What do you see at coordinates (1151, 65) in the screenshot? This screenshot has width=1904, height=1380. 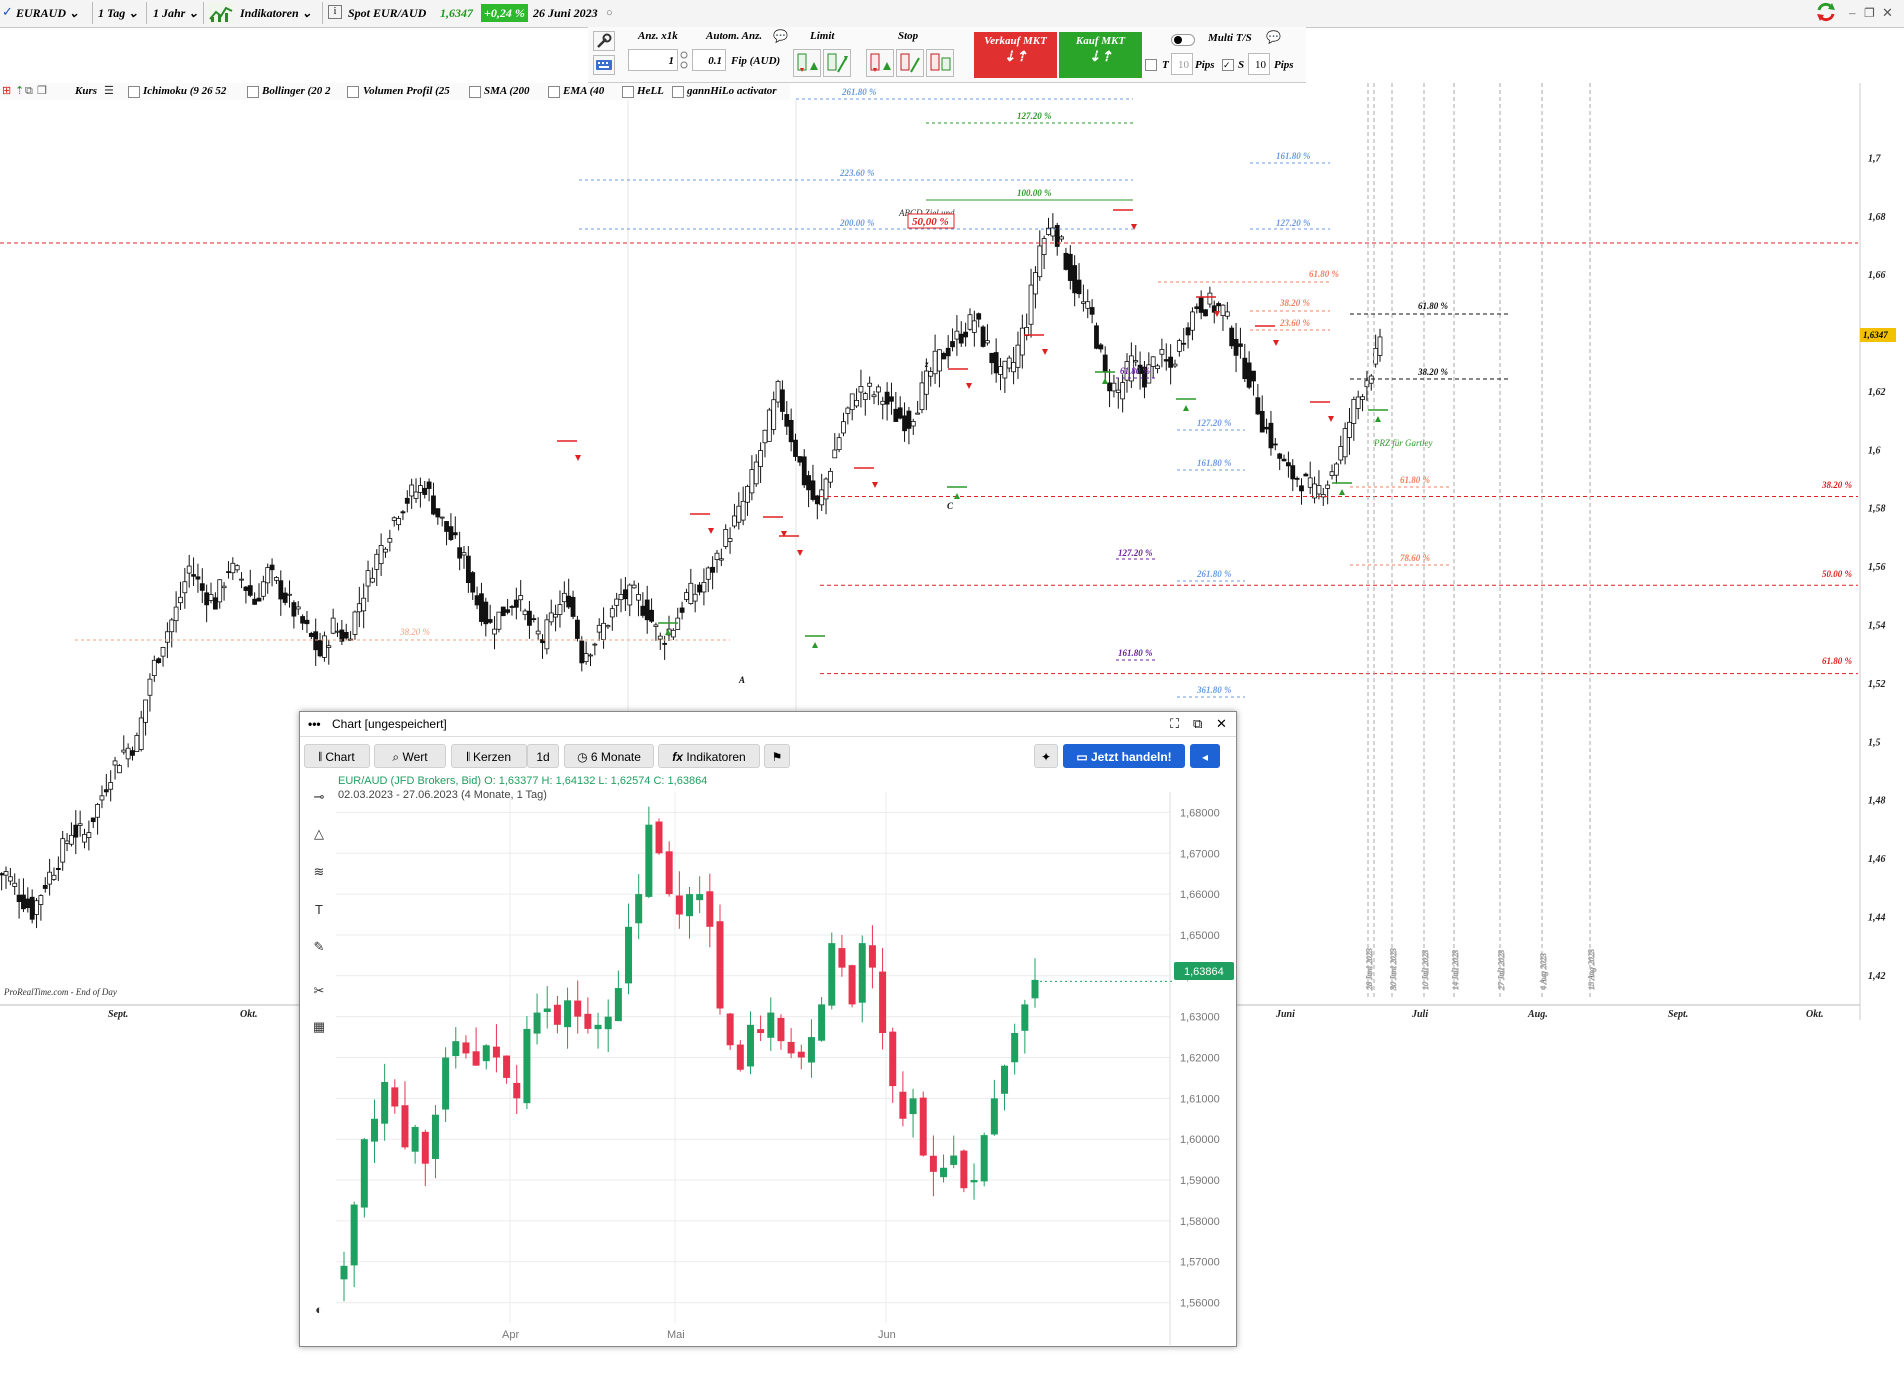 I see `t-checkbox` at bounding box center [1151, 65].